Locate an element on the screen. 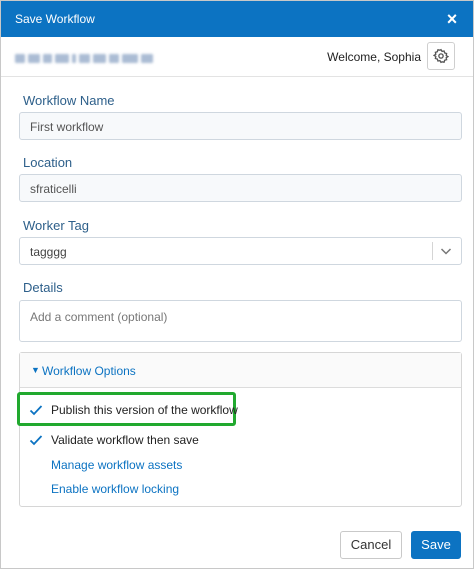 The height and width of the screenshot is (569, 474). dialog-titlebar: Save Workflow × is located at coordinates (237, 19).